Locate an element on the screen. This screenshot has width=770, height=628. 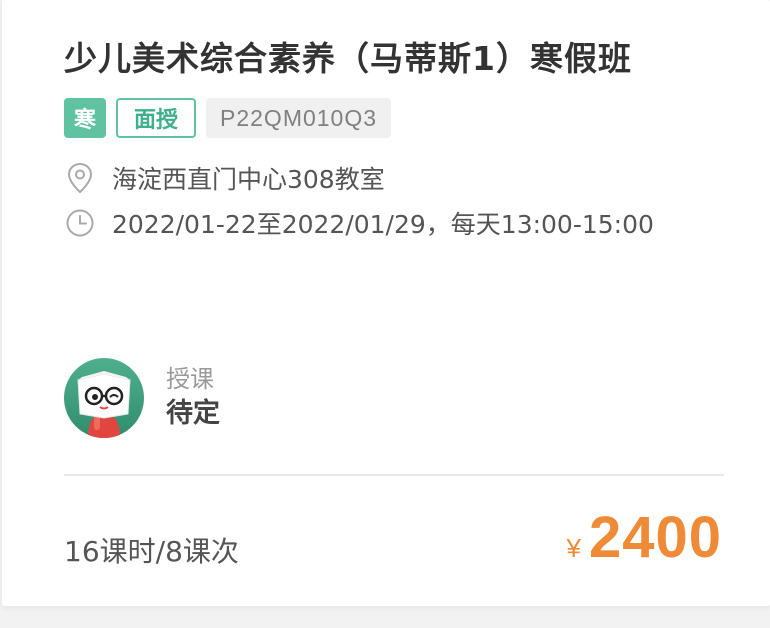
teacher-info: 授课 待定 is located at coordinates (193, 398).